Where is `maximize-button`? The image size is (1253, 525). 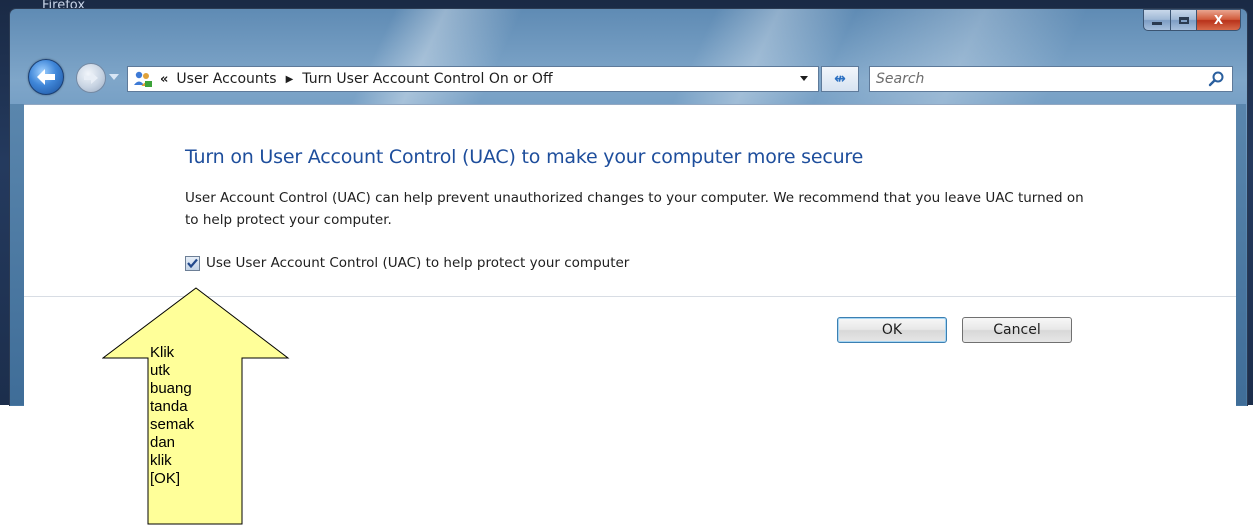 maximize-button is located at coordinates (1184, 20).